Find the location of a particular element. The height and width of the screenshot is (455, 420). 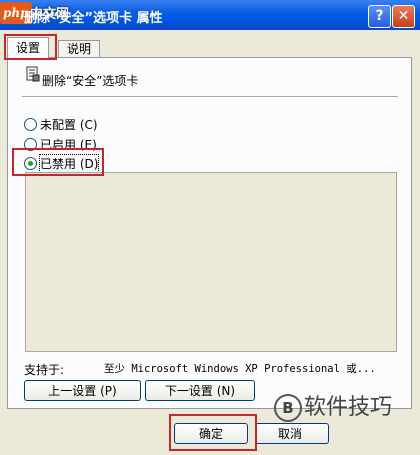

option-enabled: 已启用 (E) is located at coordinates (60, 144).